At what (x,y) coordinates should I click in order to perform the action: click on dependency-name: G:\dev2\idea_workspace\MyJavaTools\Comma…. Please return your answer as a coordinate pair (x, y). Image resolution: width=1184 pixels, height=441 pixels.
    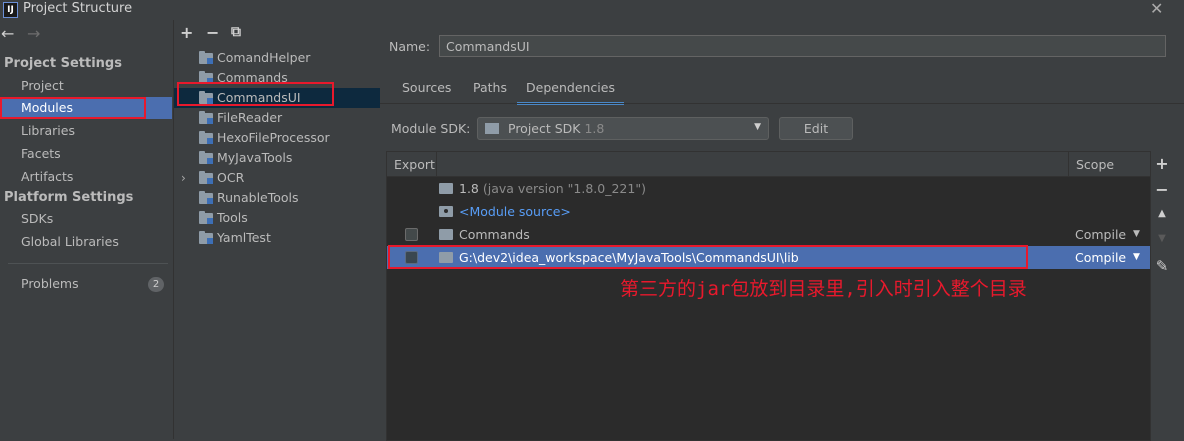
    Looking at the image, I should click on (629, 257).